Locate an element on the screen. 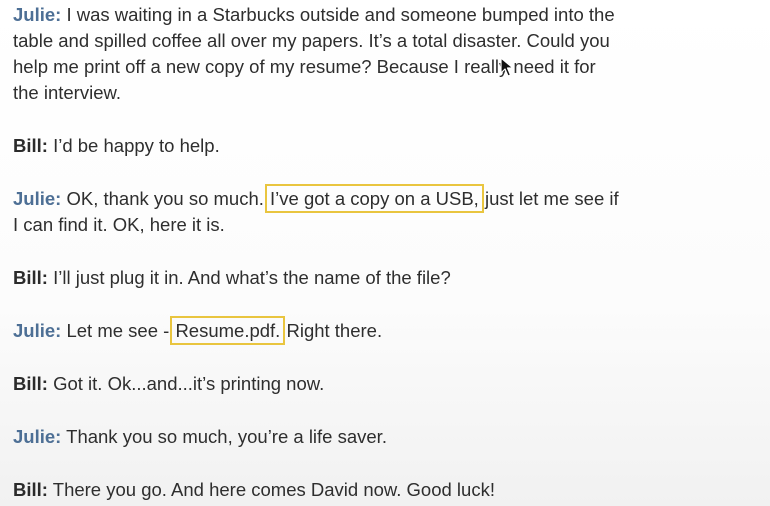 This screenshot has height=506, width=770. highlighted-phrase-filename: Resume.pdf. is located at coordinates (228, 330).